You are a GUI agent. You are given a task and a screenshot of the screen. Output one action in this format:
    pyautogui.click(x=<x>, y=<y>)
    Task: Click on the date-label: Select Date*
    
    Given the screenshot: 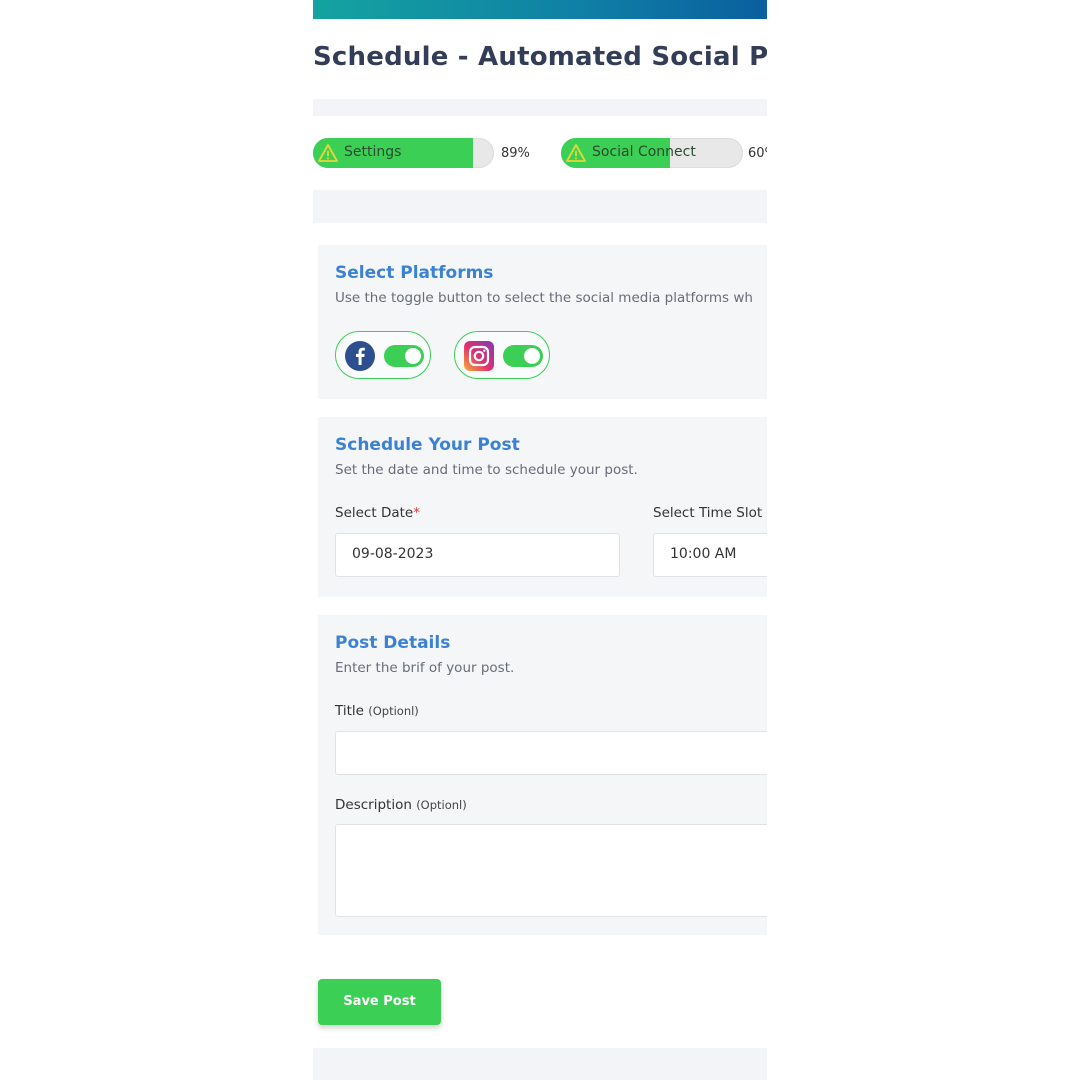 What is the action you would take?
    pyautogui.click(x=377, y=513)
    